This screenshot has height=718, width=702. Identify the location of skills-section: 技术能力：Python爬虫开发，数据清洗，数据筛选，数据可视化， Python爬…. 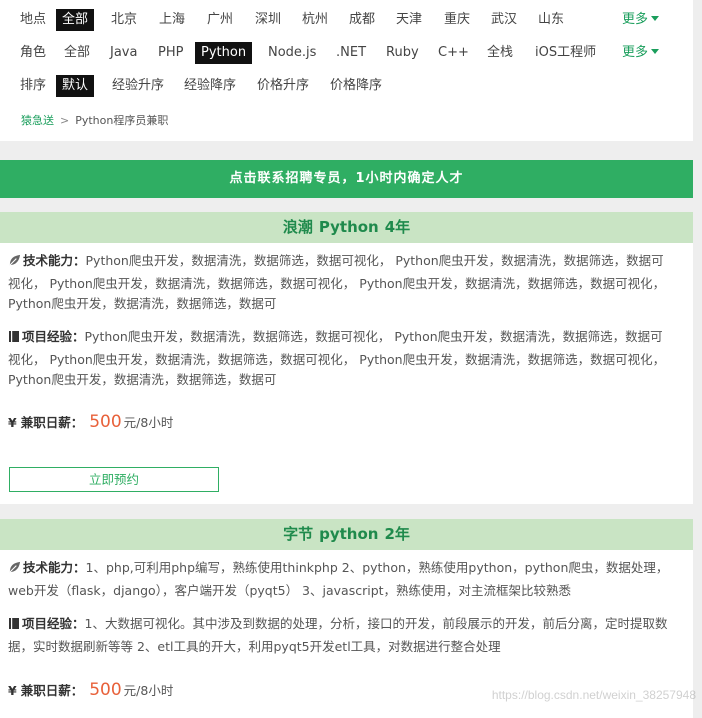
(340, 283).